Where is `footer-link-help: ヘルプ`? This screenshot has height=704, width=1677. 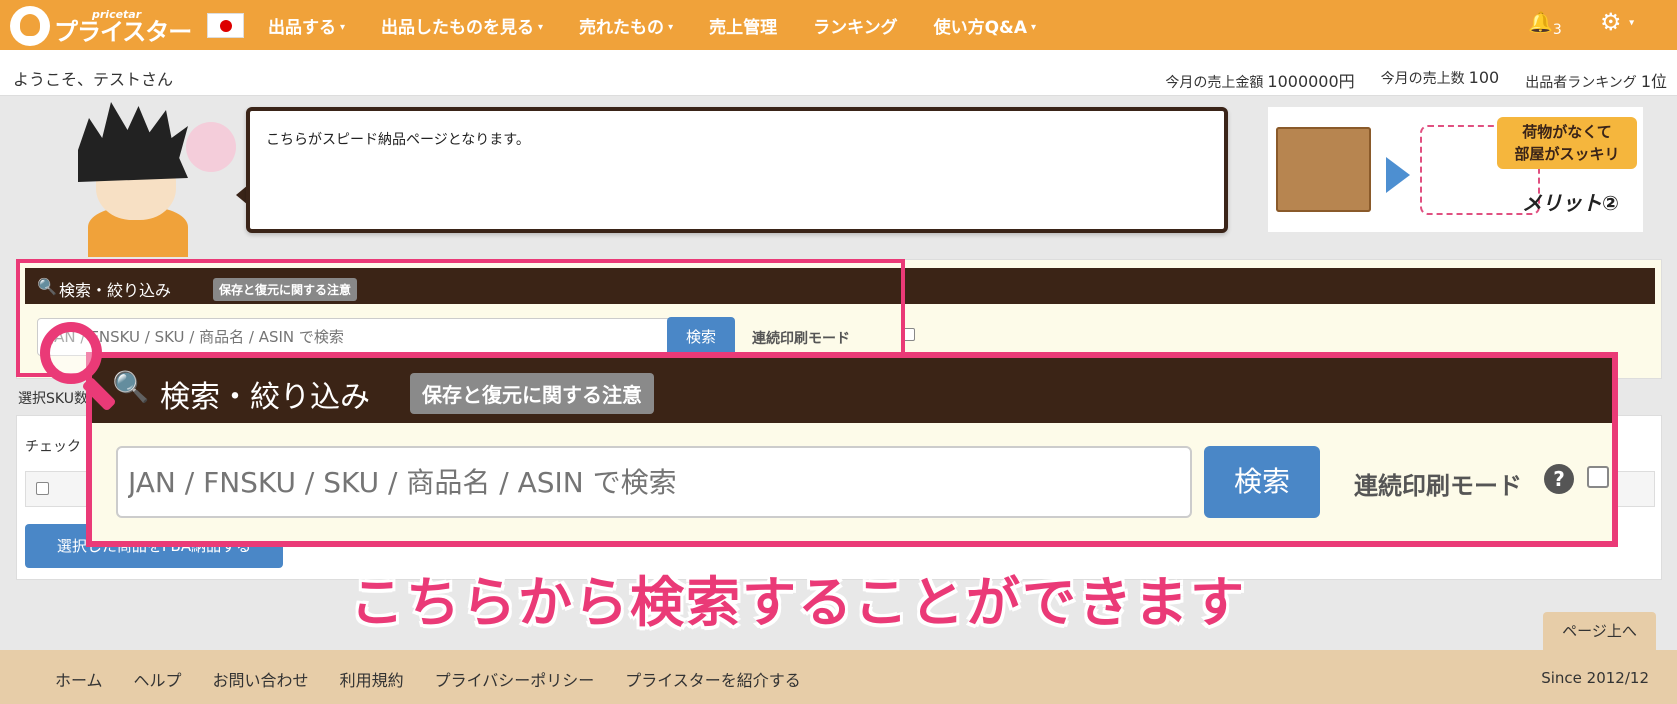
footer-link-help: ヘルプ is located at coordinates (158, 679).